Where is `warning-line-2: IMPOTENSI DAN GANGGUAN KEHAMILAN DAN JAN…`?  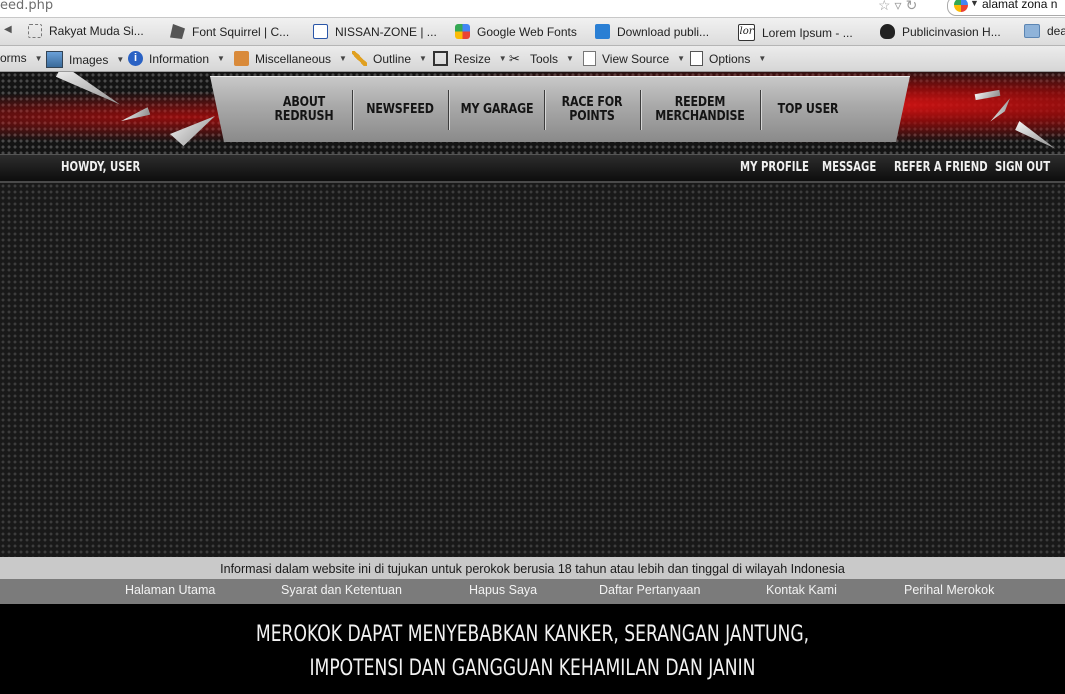
warning-line-2: IMPOTENSI DAN GANGGUAN KEHAMILAN DAN JAN… is located at coordinates (532, 668).